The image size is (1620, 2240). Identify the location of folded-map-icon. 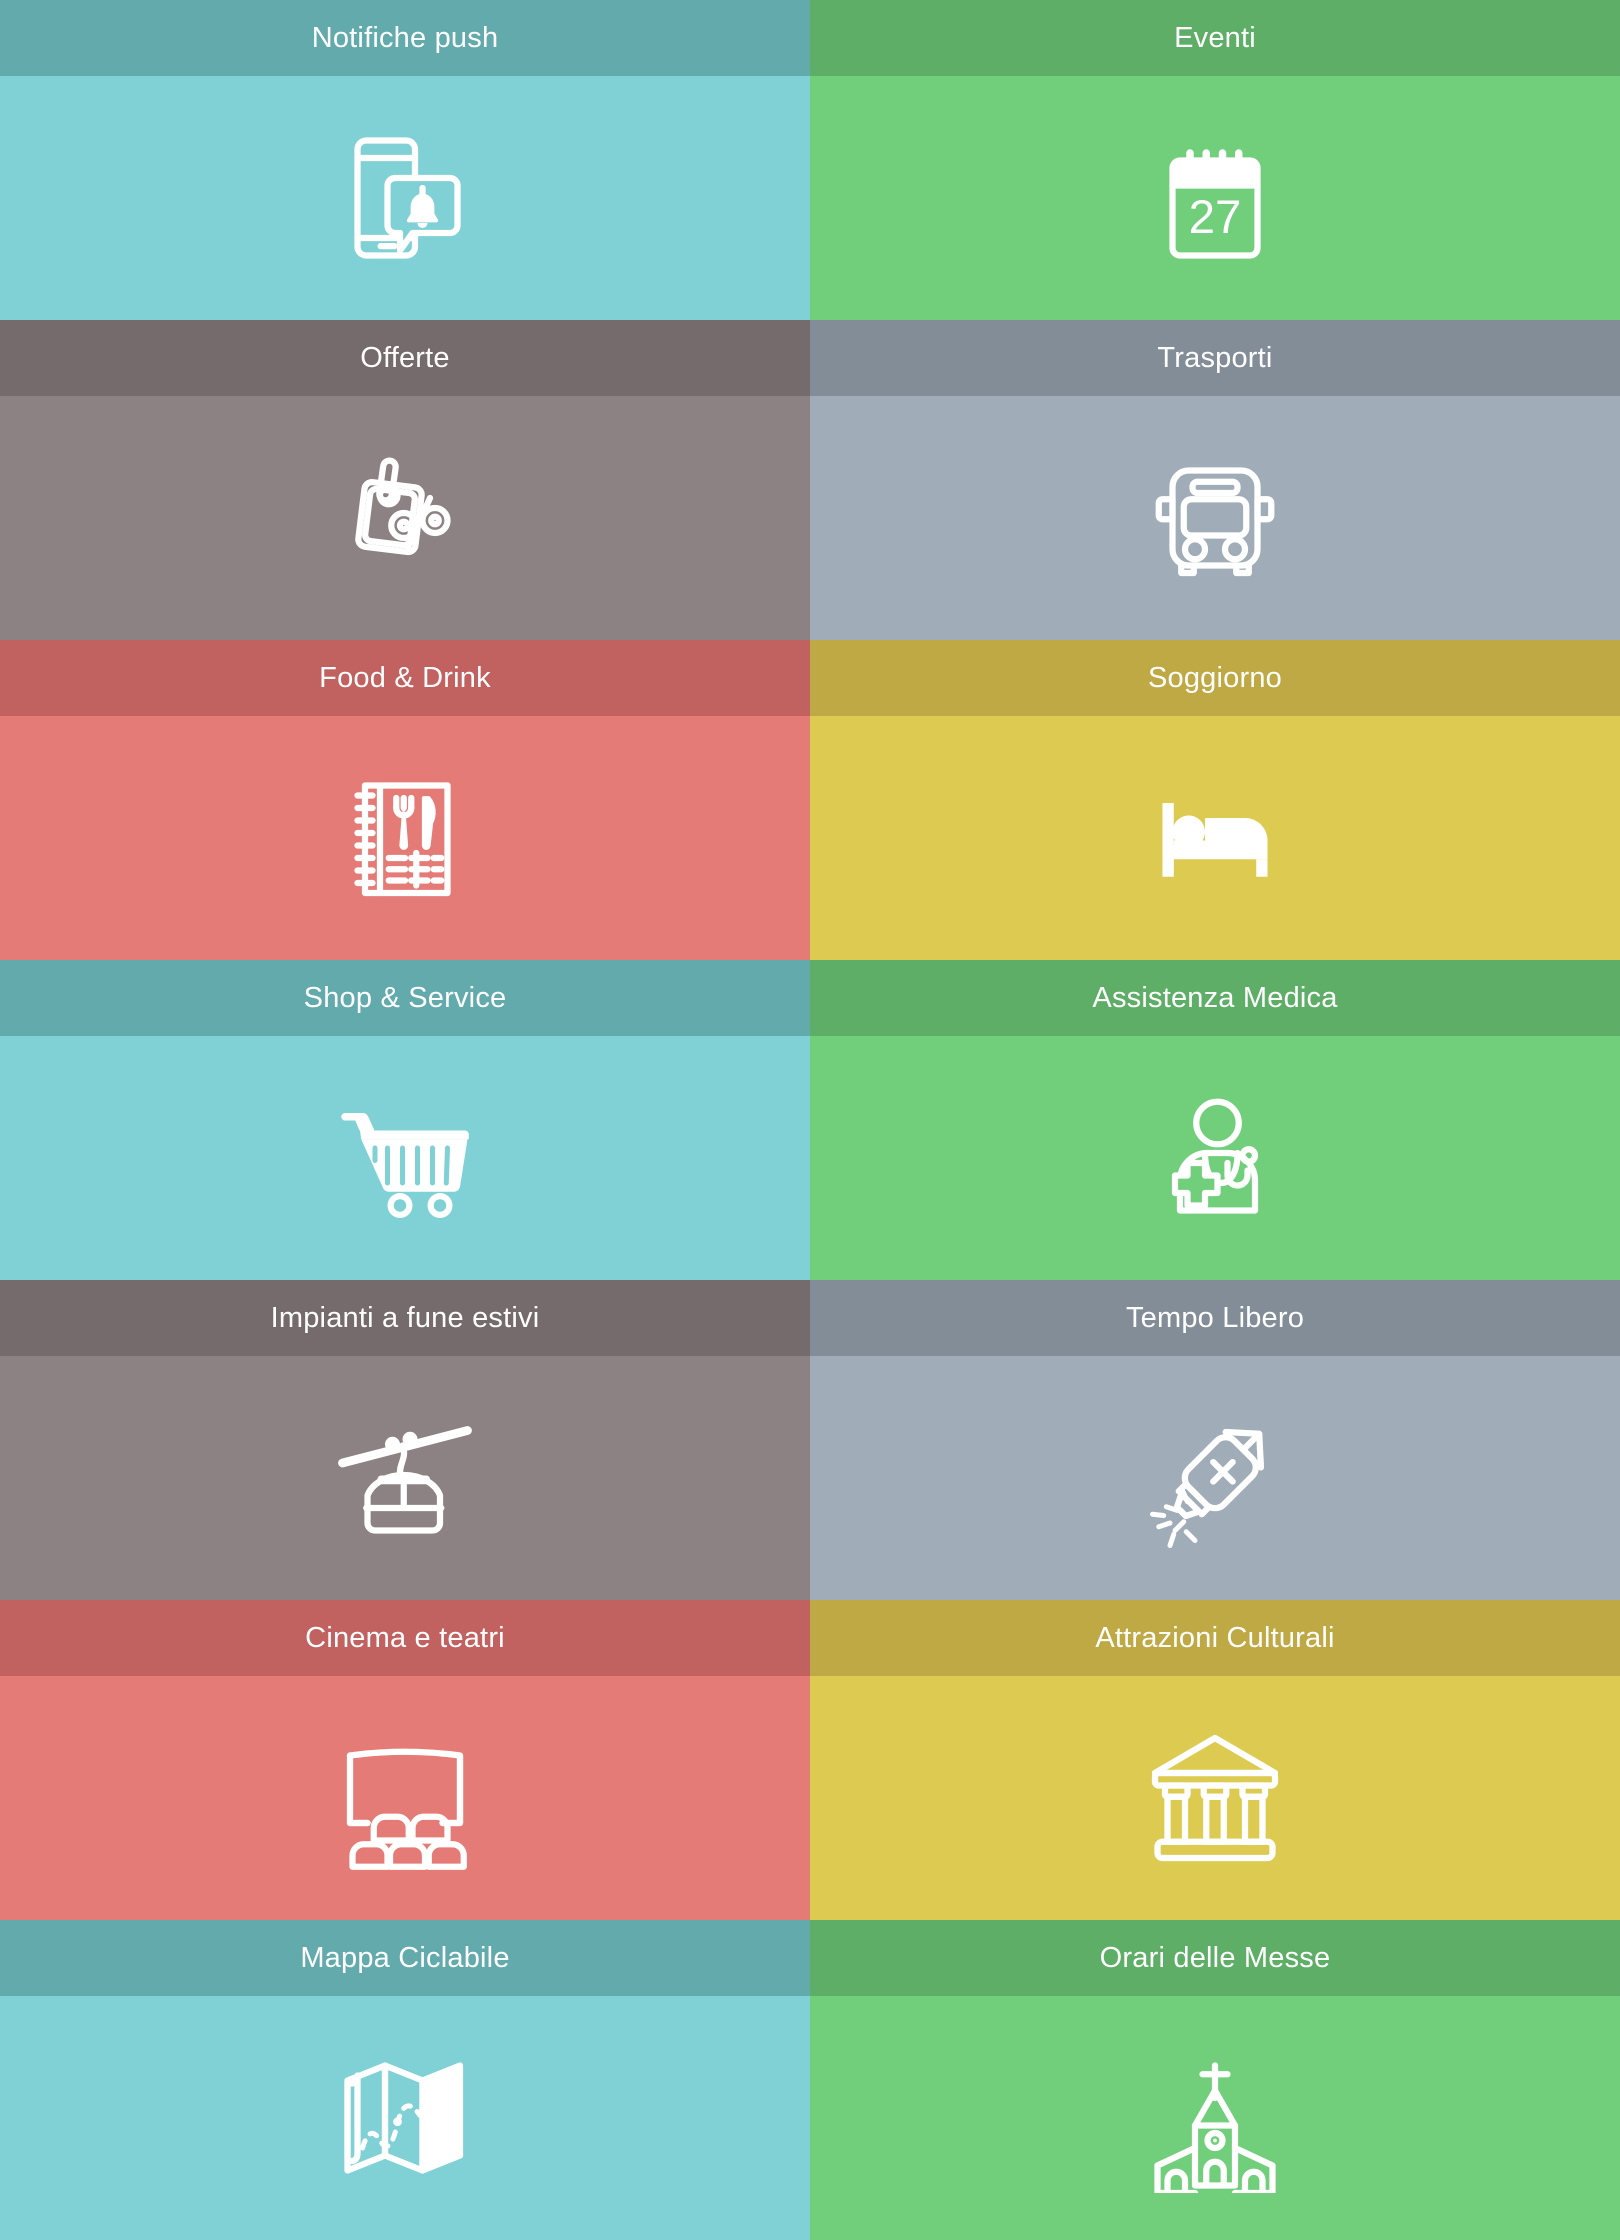
(405, 2118).